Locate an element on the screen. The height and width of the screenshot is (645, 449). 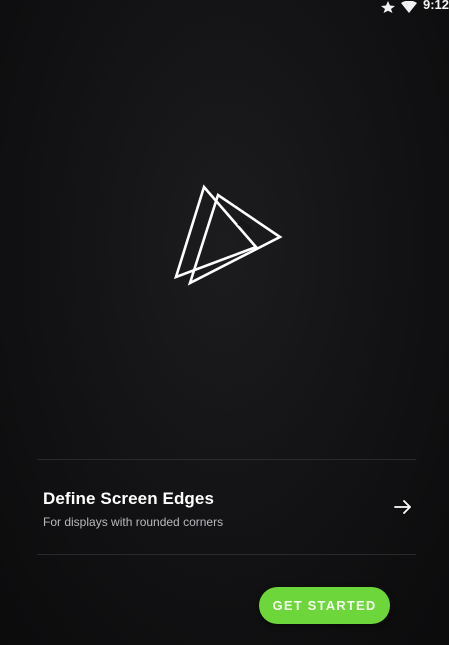
feature-subtitle: For displays with rounded corners is located at coordinates (133, 522).